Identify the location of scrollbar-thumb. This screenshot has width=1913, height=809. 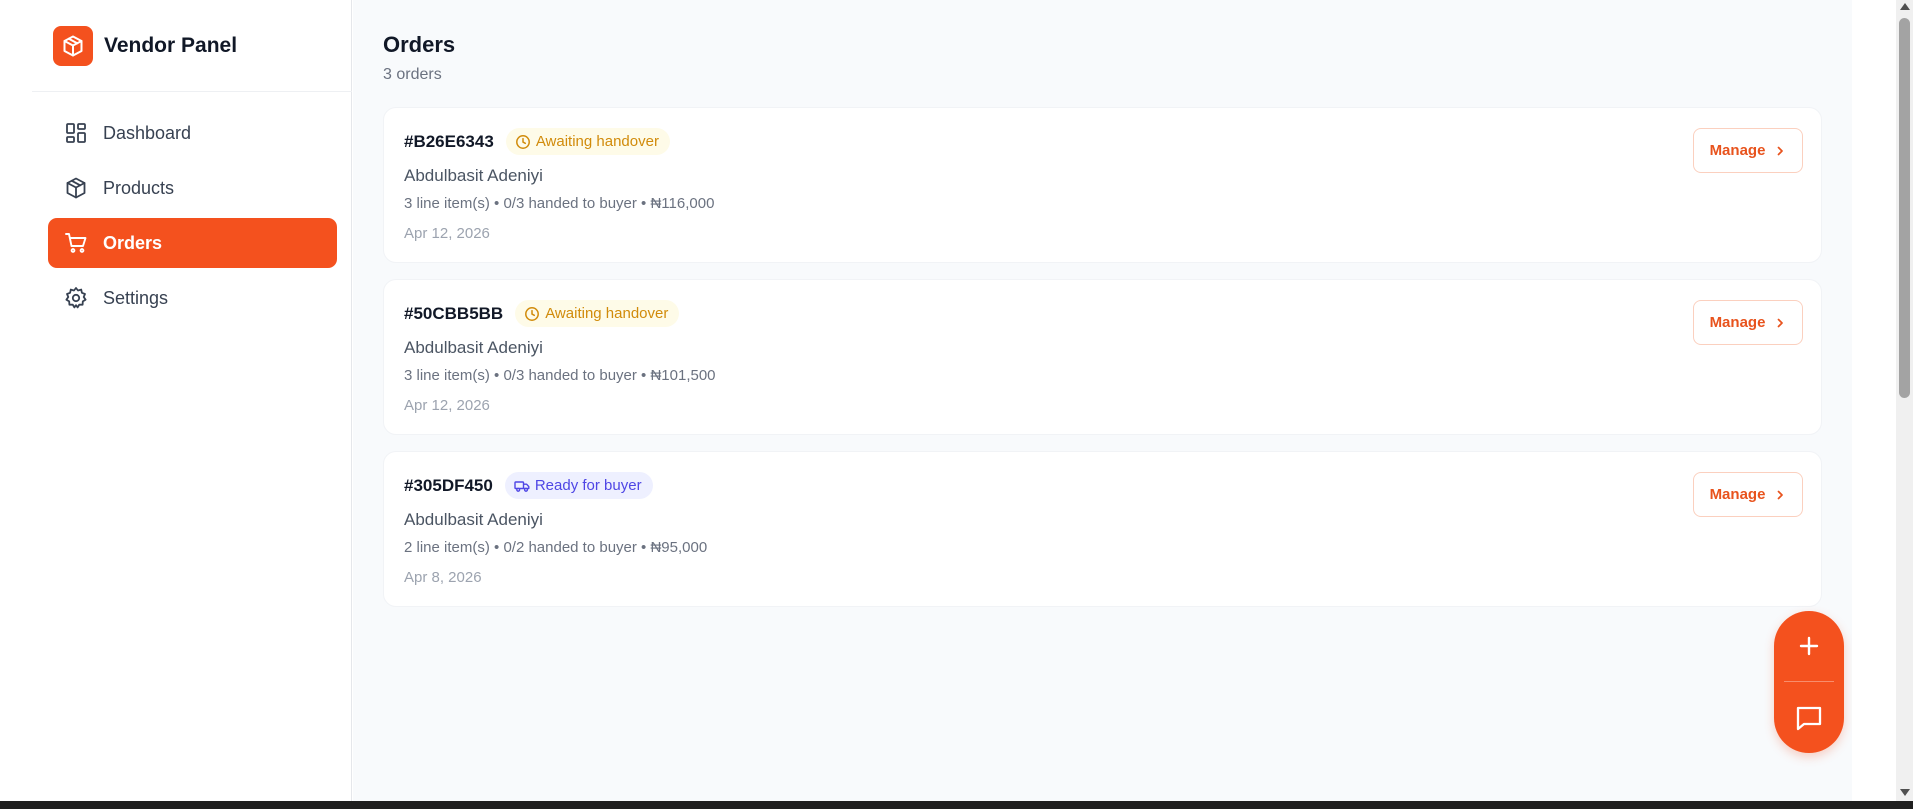
(1904, 208).